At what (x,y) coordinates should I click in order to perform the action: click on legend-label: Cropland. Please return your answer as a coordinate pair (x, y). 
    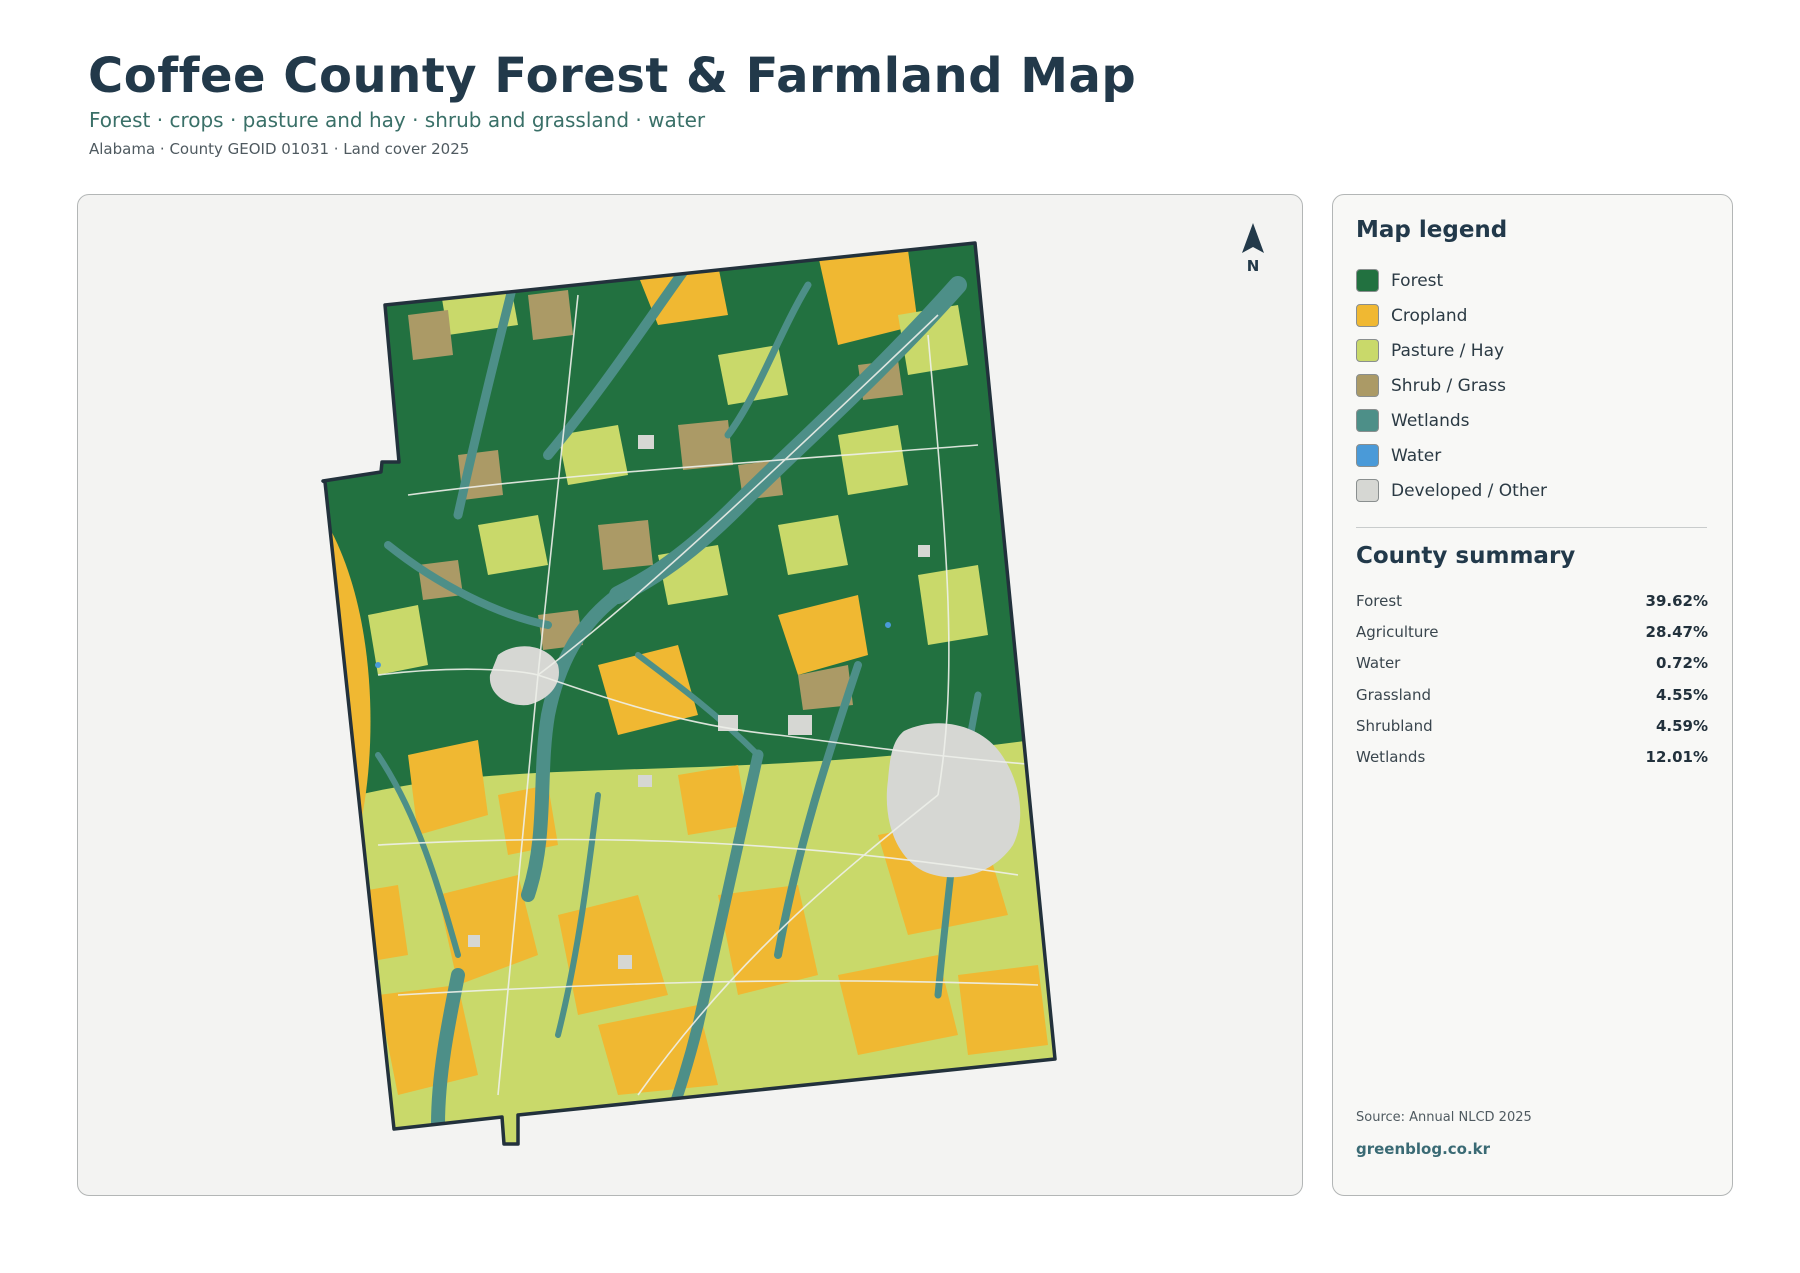
    Looking at the image, I should click on (1429, 315).